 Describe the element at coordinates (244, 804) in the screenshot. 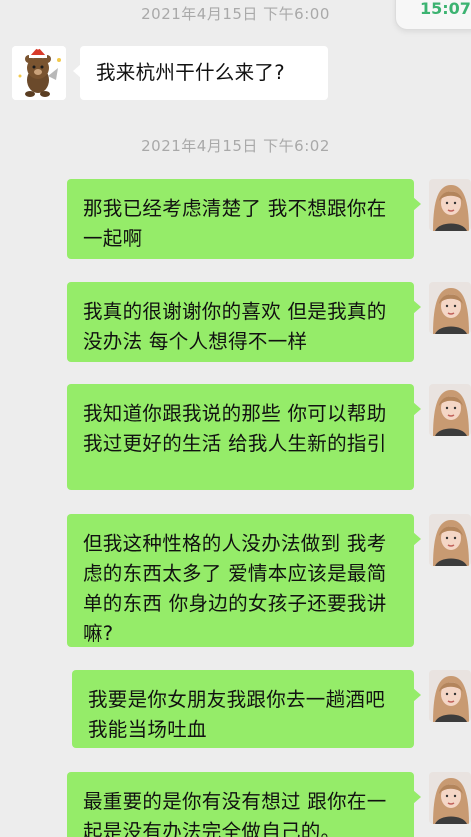

I see `outgoing-message-bubble: 最重要的是你有没有想过 跟你在一起是没有办法完全做自己的。` at that location.